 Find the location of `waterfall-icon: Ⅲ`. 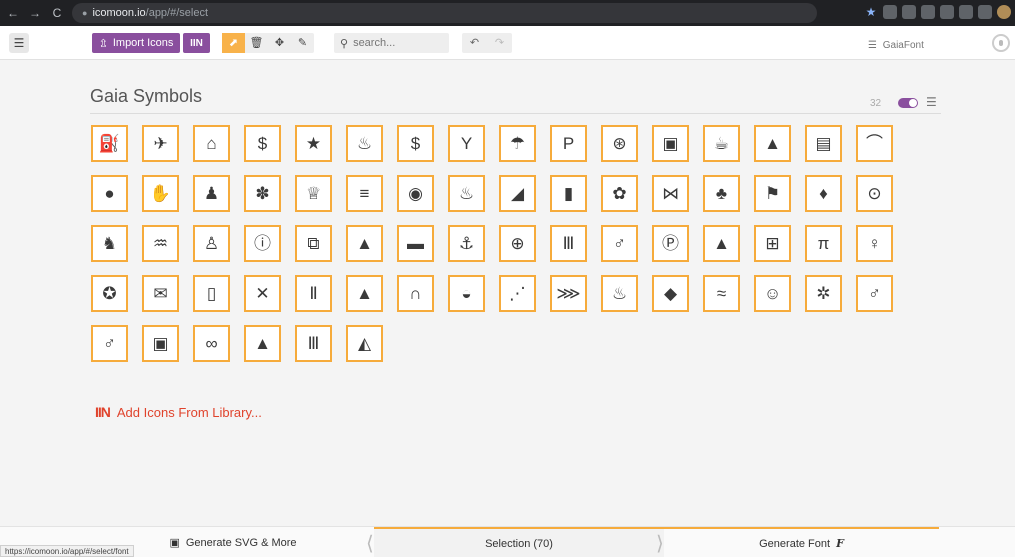

waterfall-icon: Ⅲ is located at coordinates (313, 343).